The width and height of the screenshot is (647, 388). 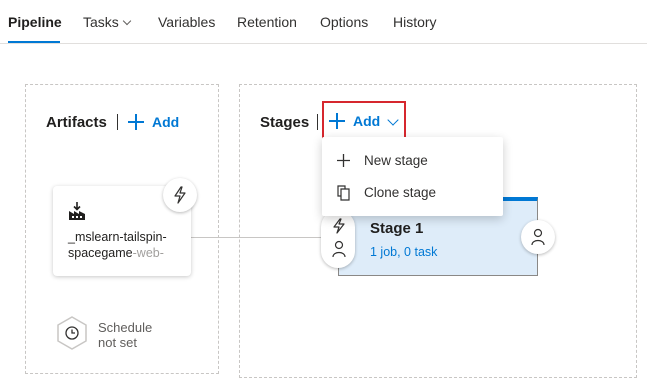 I want to click on tab-retention: Retention, so click(x=267, y=22).